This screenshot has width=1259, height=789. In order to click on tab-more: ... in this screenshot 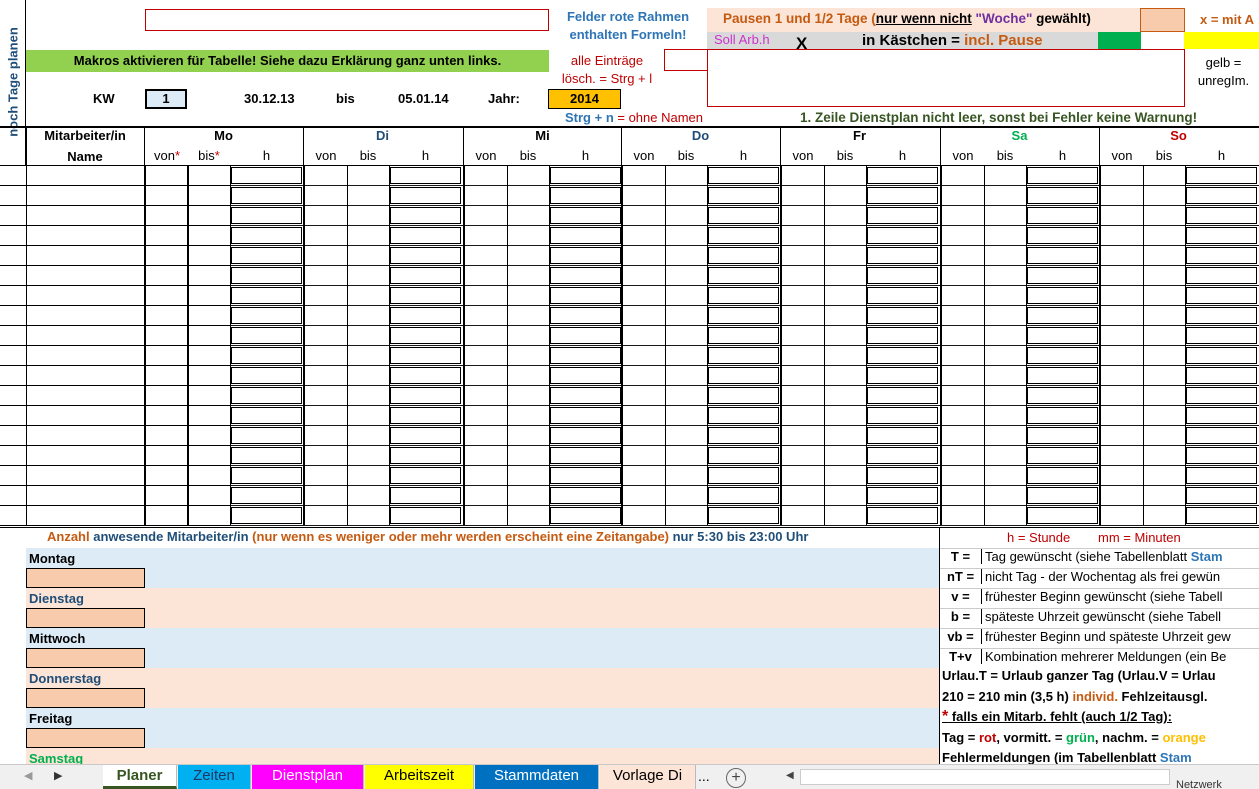, I will do `click(704, 776)`.